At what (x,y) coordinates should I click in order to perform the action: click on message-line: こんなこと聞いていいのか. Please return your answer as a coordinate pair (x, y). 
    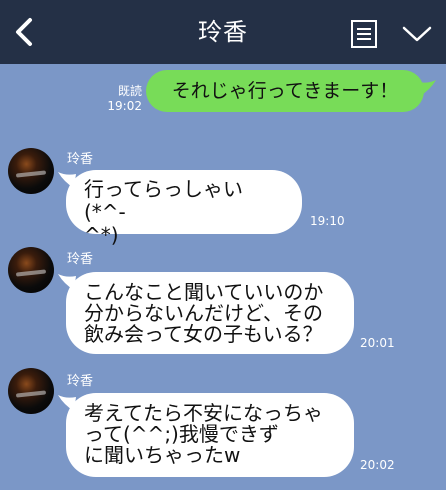
    Looking at the image, I should click on (204, 292).